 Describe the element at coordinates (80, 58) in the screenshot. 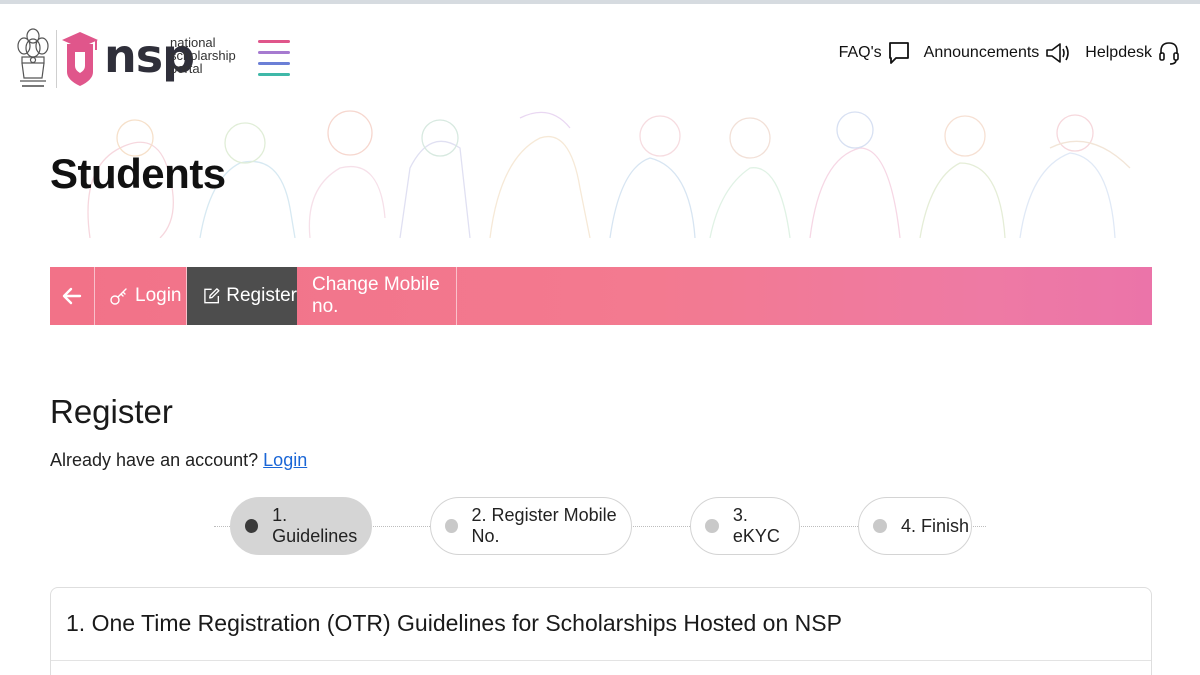

I see `nsp-logo-icon` at that location.